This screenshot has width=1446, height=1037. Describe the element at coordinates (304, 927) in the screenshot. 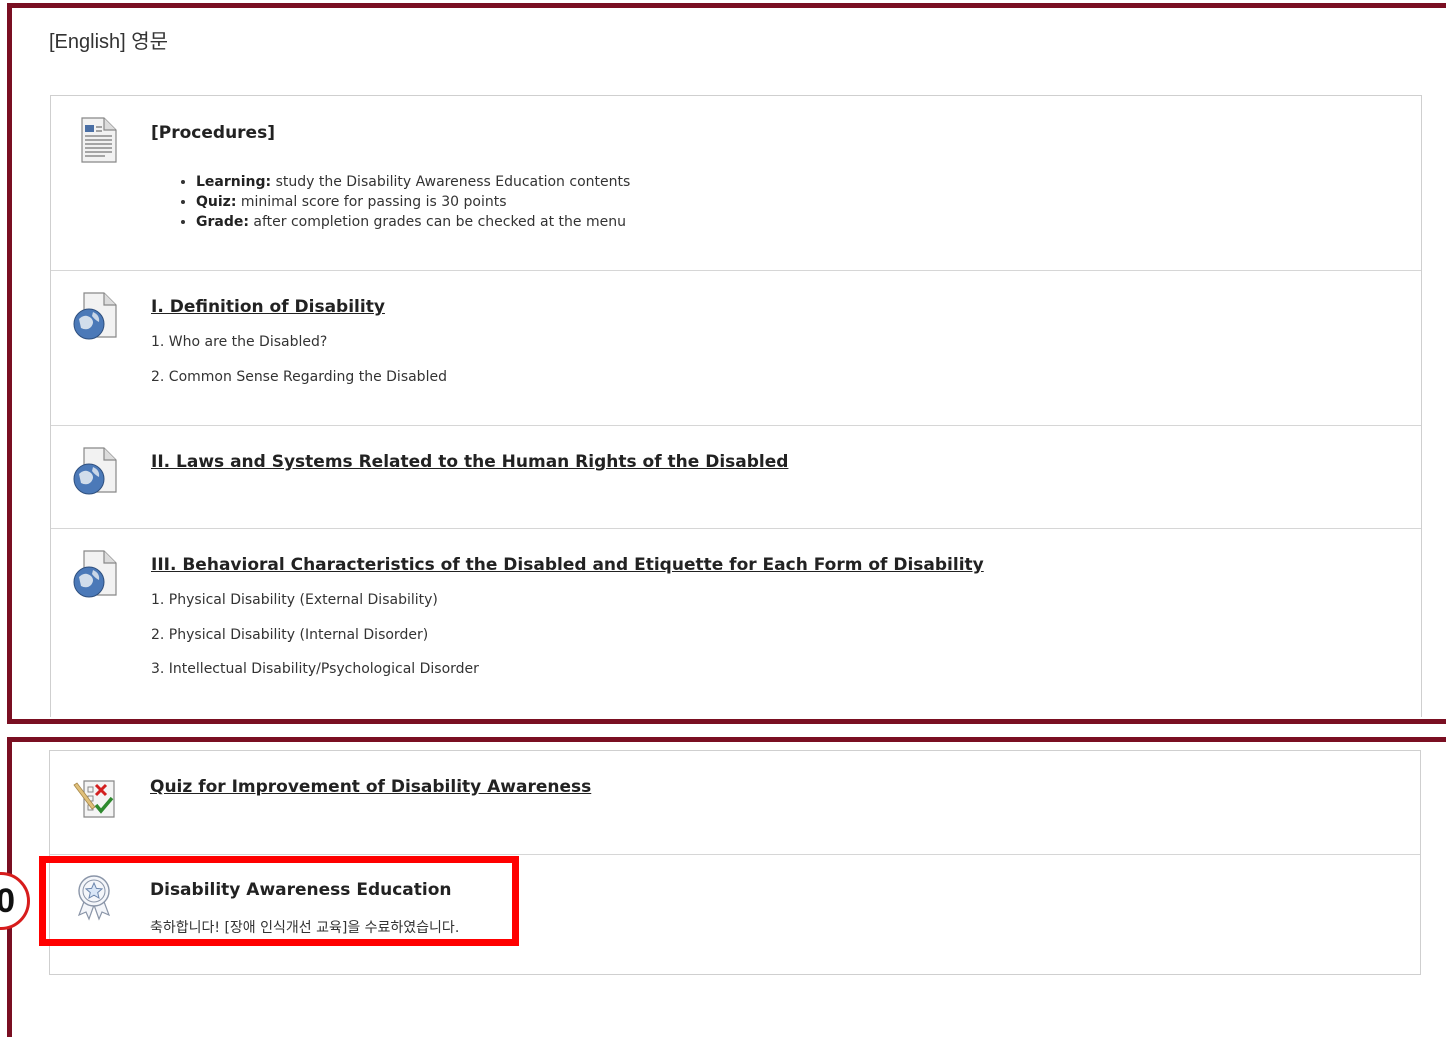

I see `completion-message: 축하합니다! [장애 인식개선 교육]을 수료하였습니다.` at that location.